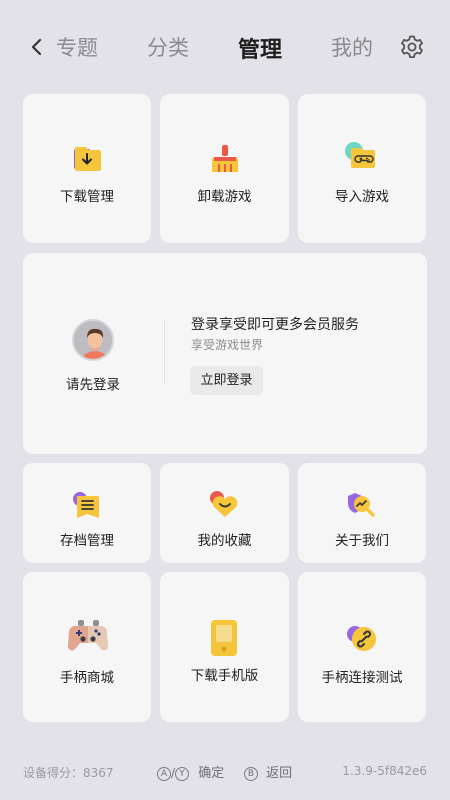 Image resolution: width=450 pixels, height=800 pixels. What do you see at coordinates (77, 47) in the screenshot?
I see `tab-topics: 专题` at bounding box center [77, 47].